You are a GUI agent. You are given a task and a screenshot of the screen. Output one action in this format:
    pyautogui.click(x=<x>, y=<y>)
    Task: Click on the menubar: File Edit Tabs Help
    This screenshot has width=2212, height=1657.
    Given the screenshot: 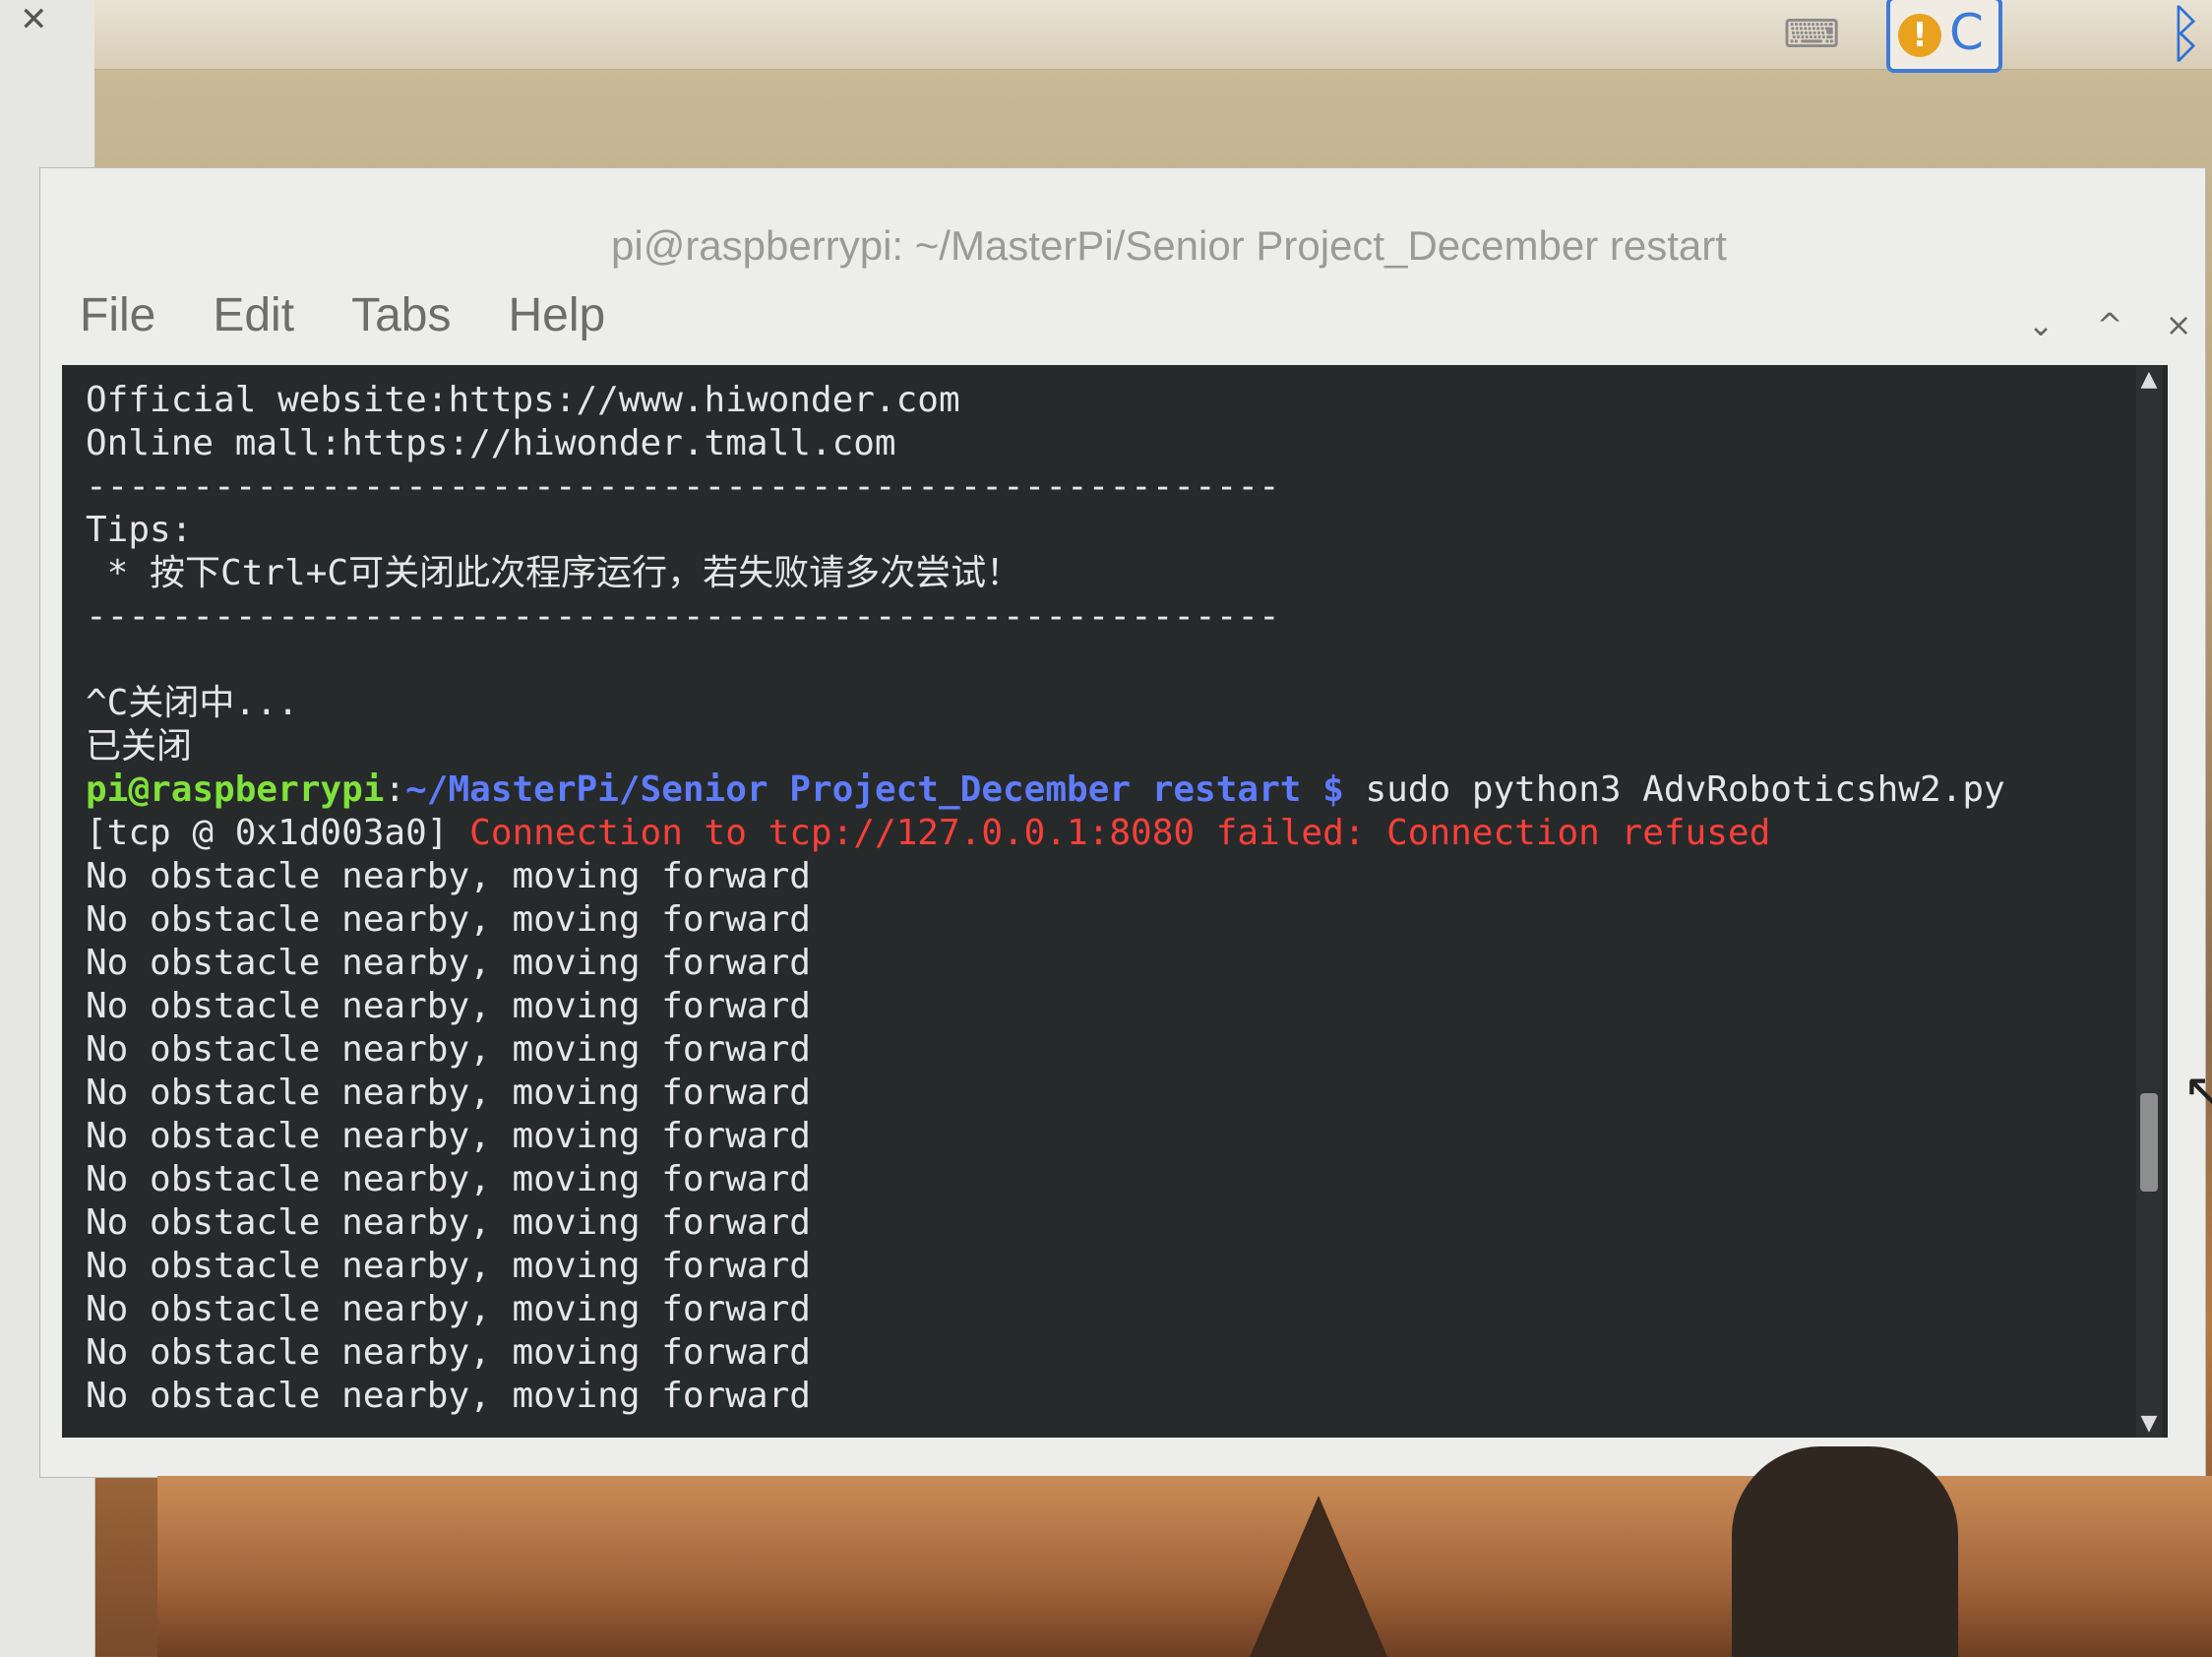 What is the action you would take?
    pyautogui.click(x=342, y=315)
    